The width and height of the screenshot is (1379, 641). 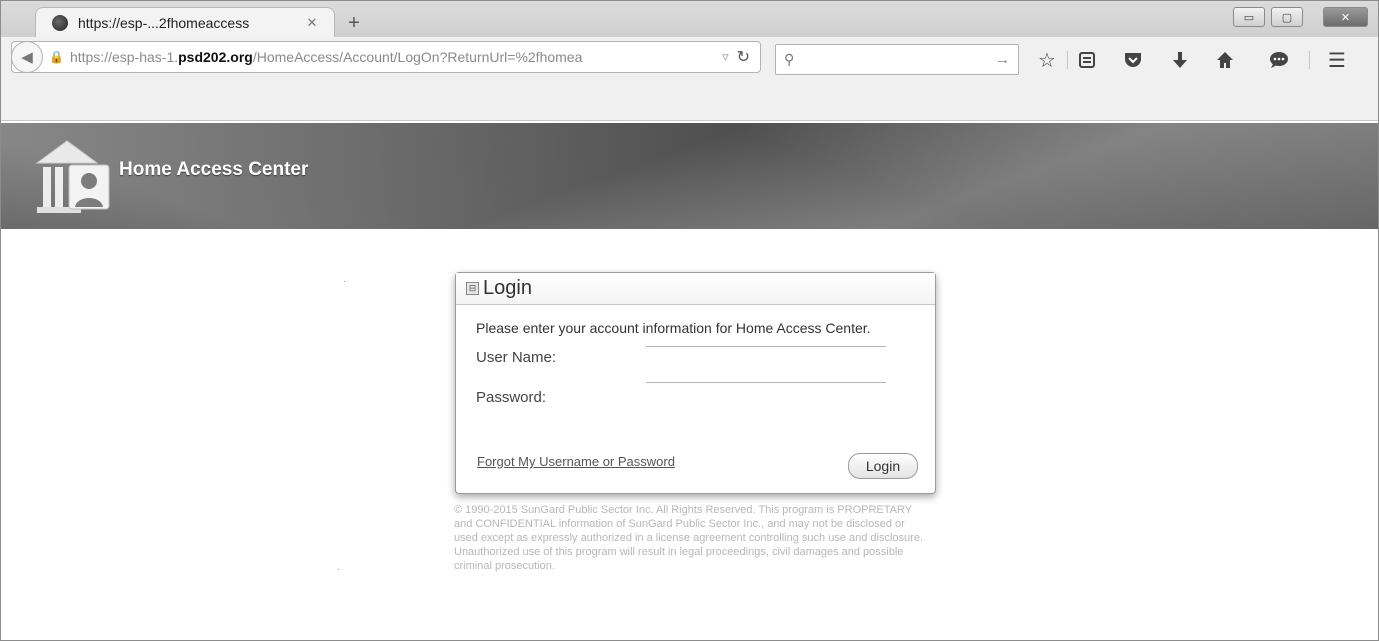 I want to click on home-icon, so click(x=1225, y=60).